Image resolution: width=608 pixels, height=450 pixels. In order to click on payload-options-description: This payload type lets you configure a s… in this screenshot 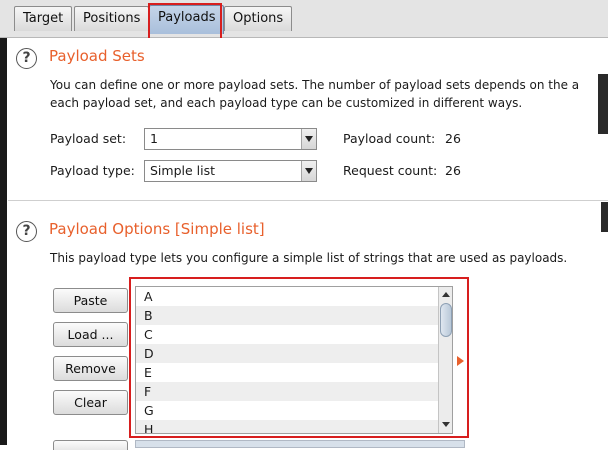, I will do `click(309, 258)`.